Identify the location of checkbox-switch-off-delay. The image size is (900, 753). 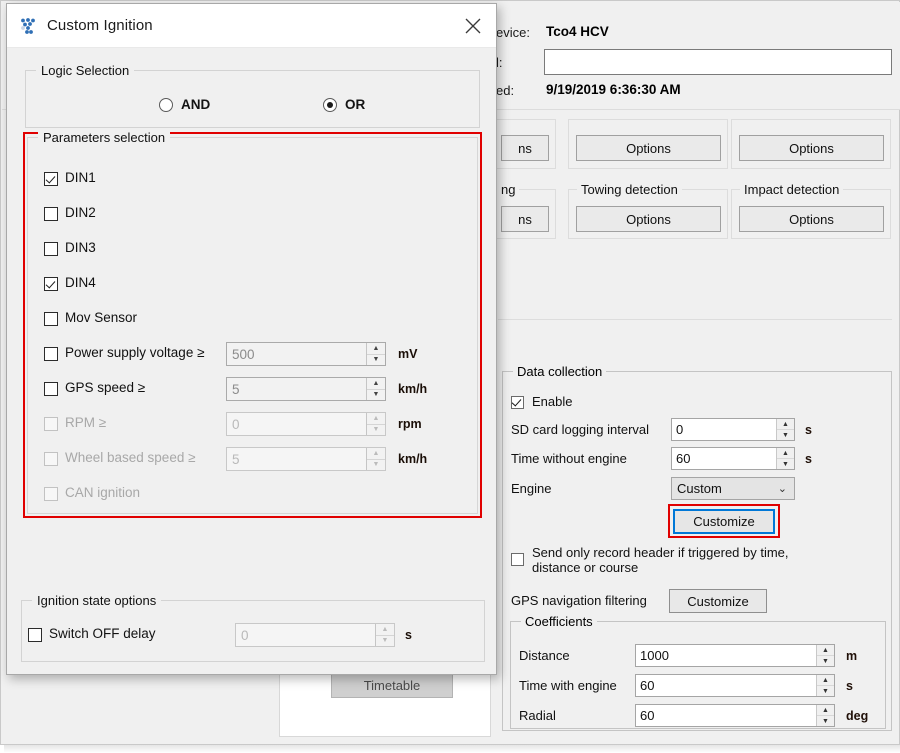
(35, 635).